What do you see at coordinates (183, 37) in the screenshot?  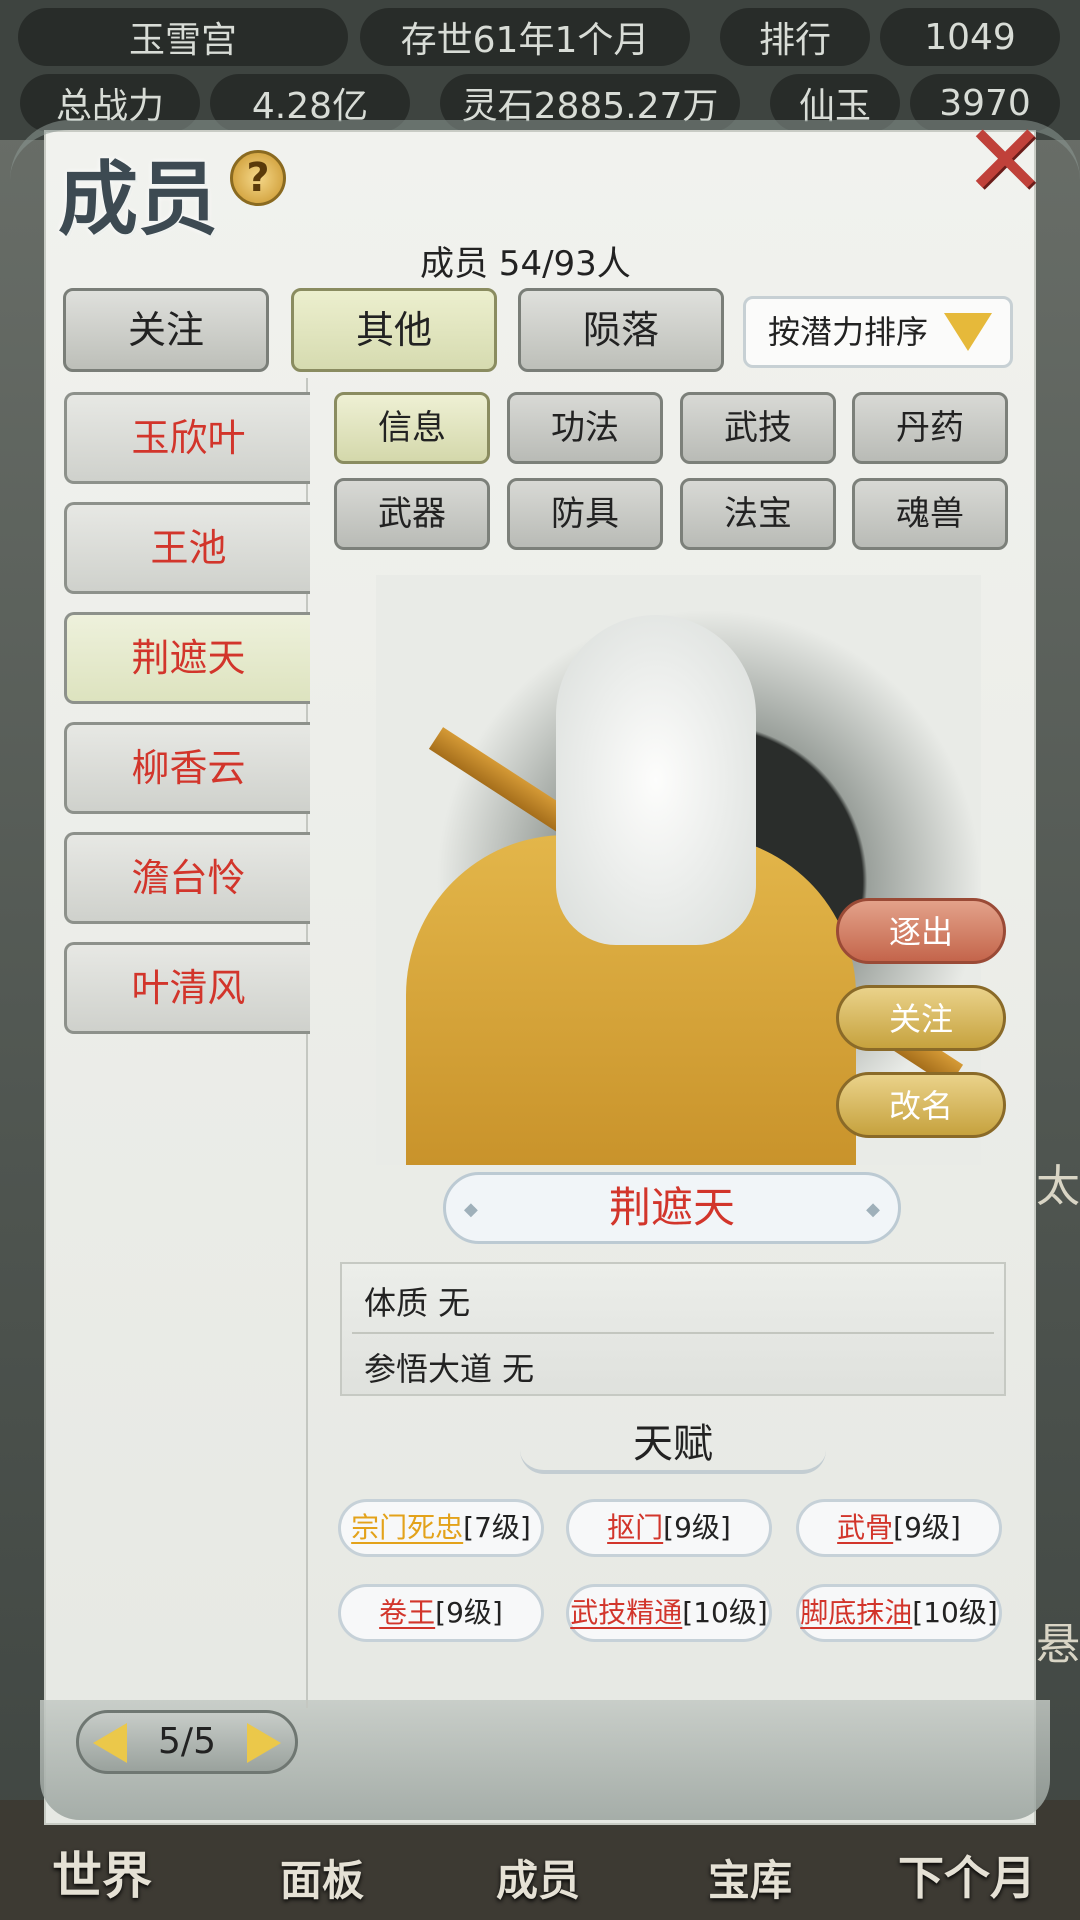 I see `sect-name: 玉雪宫` at bounding box center [183, 37].